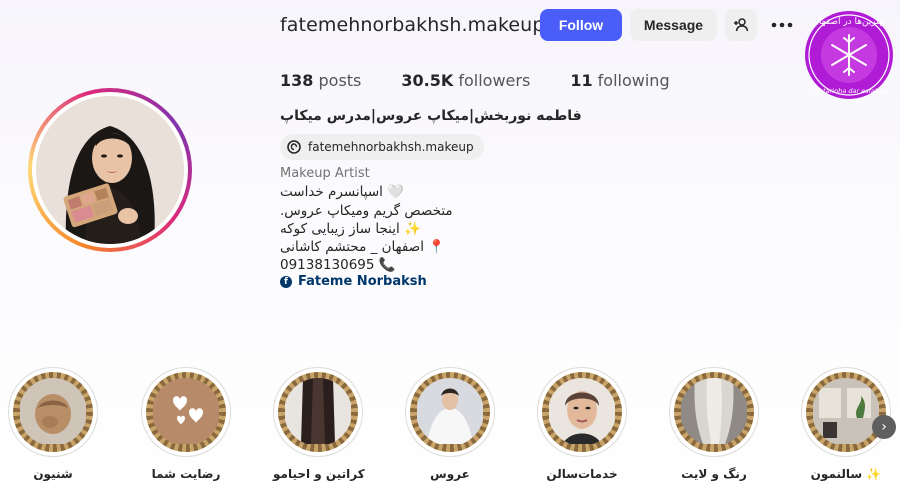  I want to click on highlights-next-button: ›, so click(884, 427).